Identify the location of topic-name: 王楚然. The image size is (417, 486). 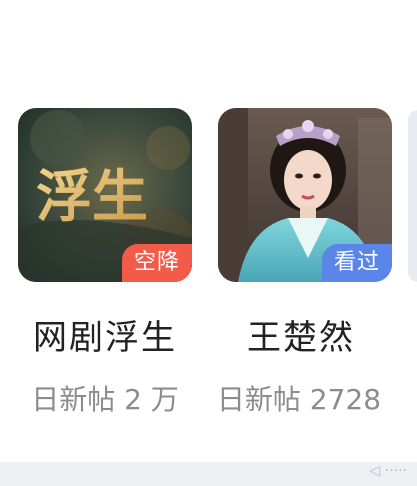
(301, 334).